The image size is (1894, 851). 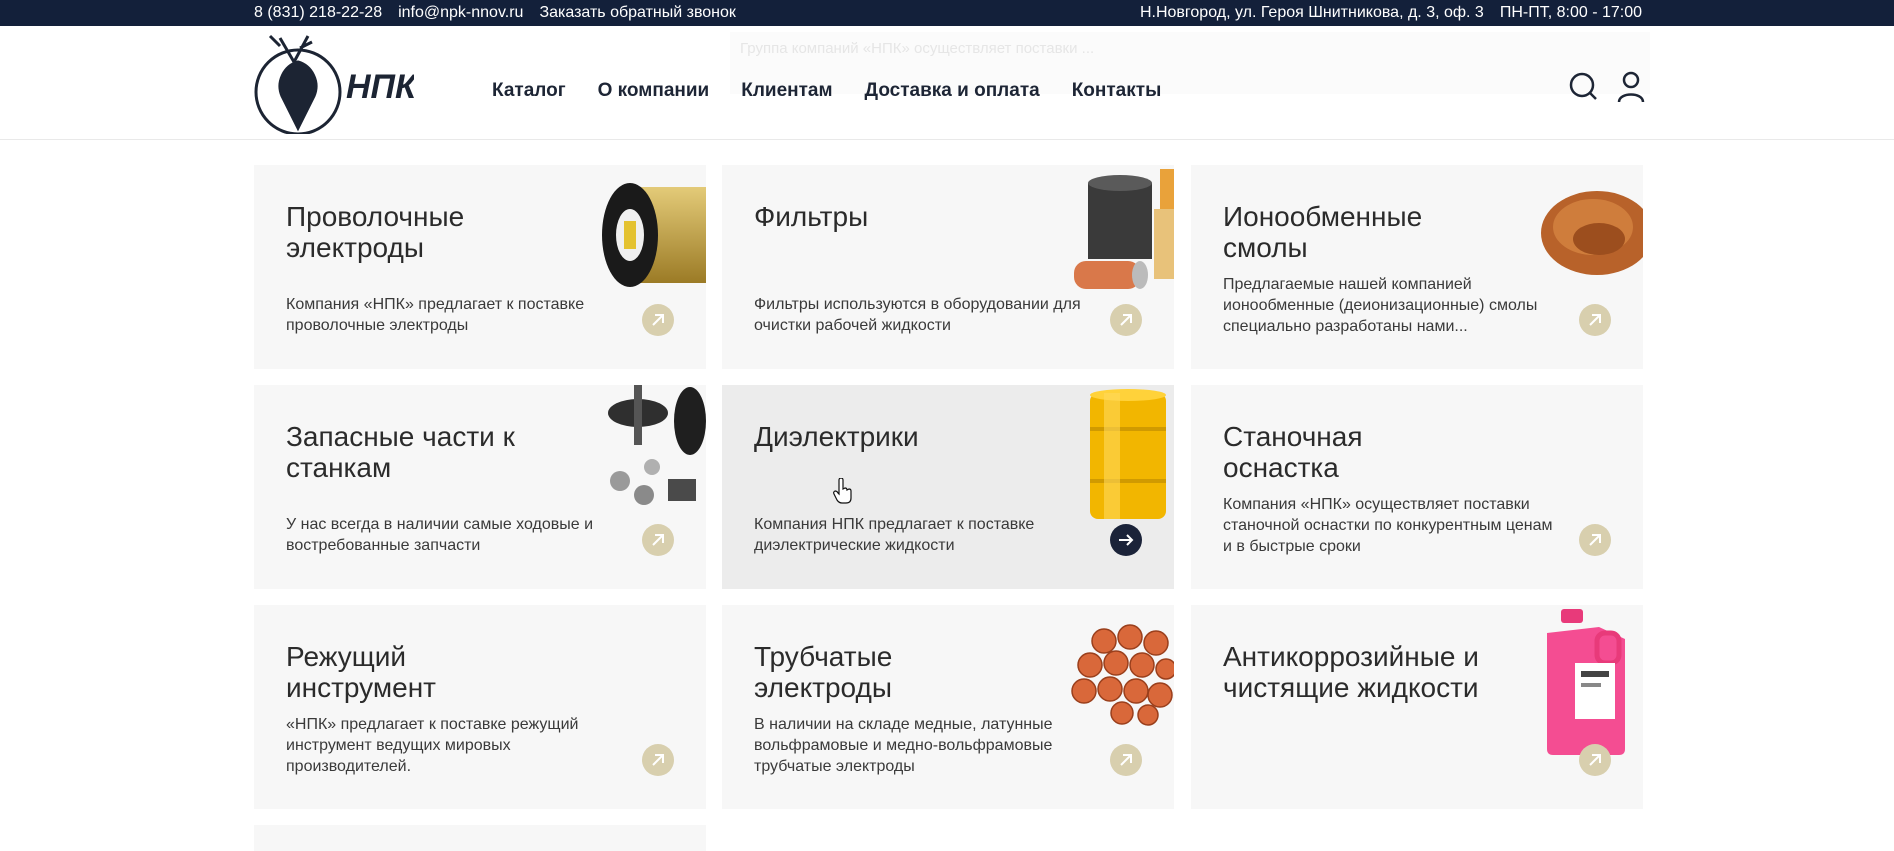 I want to click on canister-image, so click(x=1586, y=682).